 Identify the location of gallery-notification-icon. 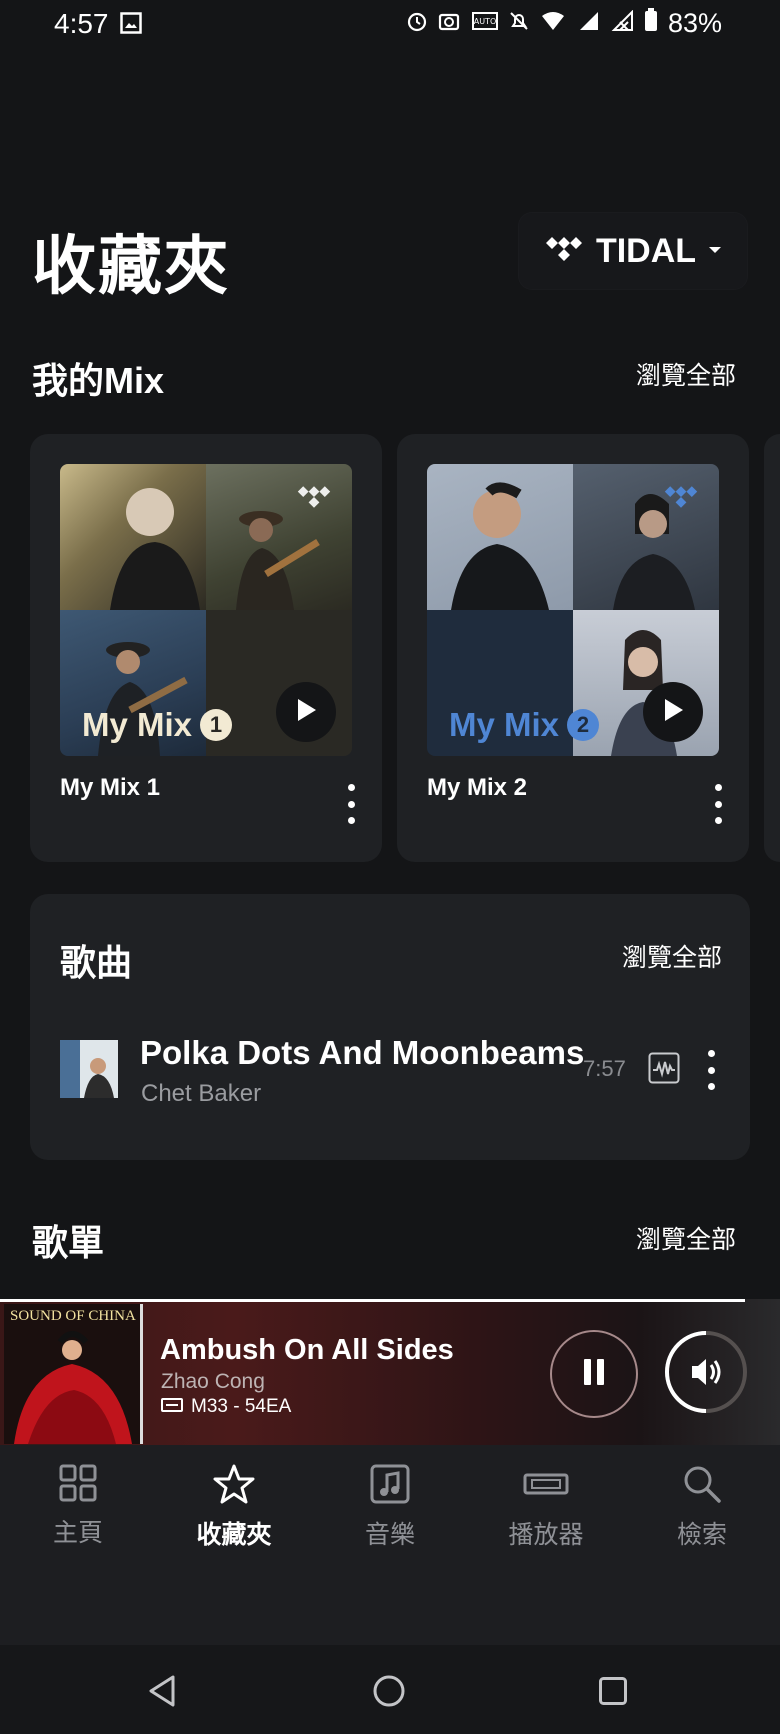
(131, 25).